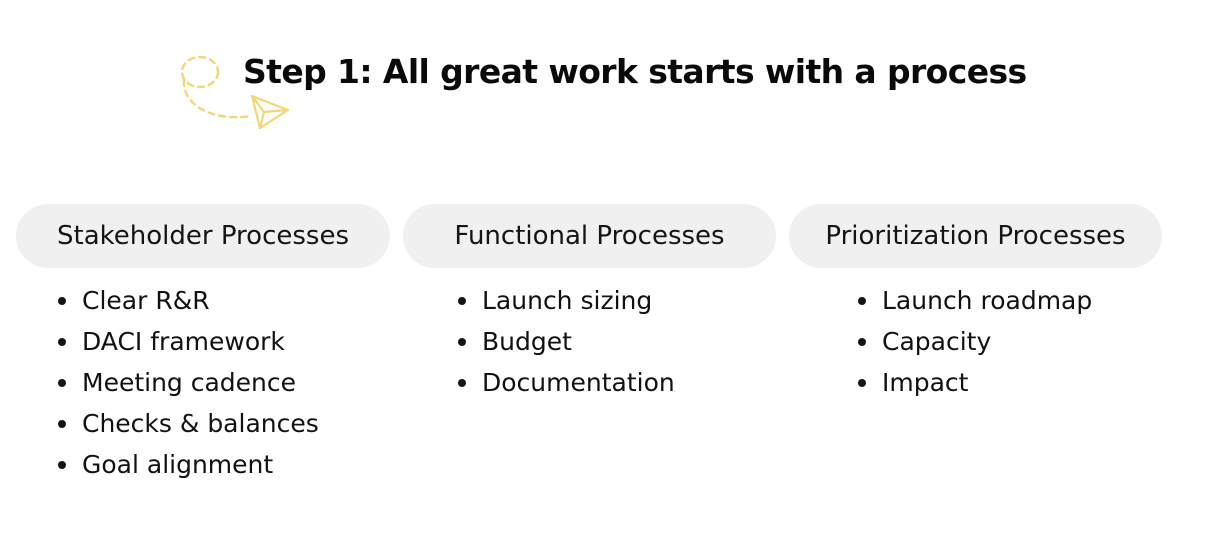 Image resolution: width=1208 pixels, height=542 pixels. I want to click on list-item-label: Capacity, so click(937, 341).